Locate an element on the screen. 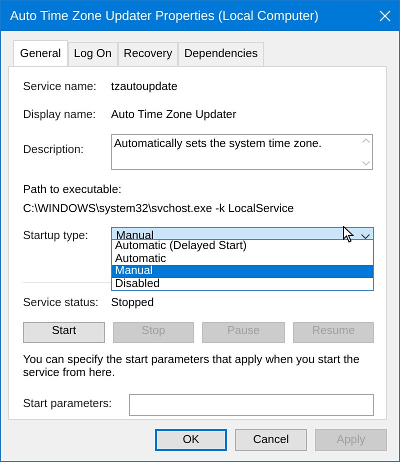  field-label: Service name: is located at coordinates (60, 88).